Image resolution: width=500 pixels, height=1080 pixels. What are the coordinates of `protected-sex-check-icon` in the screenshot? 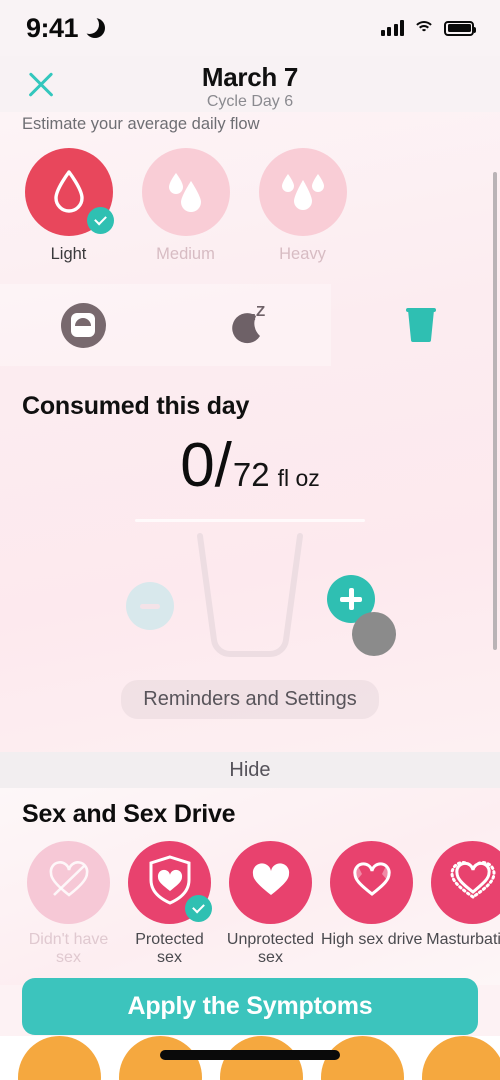 It's located at (198, 908).